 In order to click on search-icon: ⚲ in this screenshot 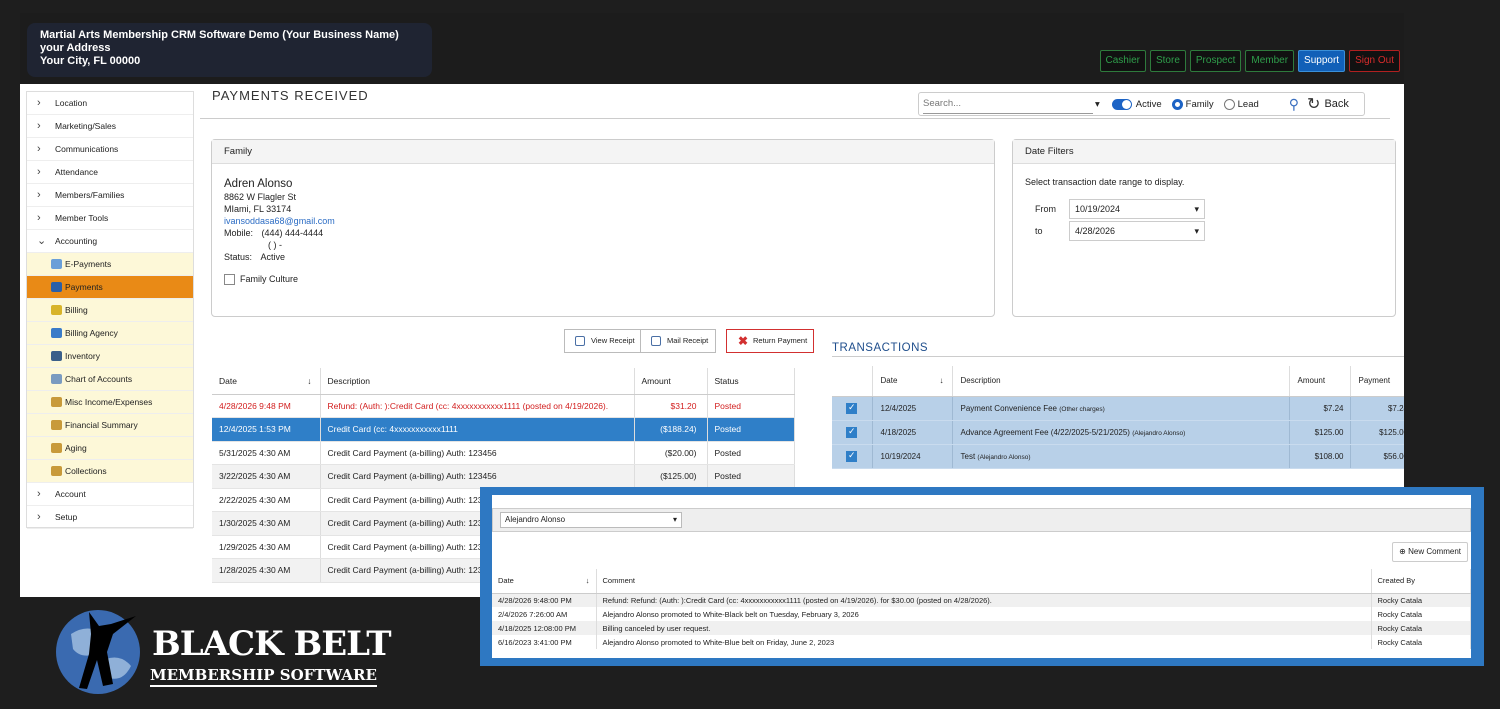, I will do `click(1294, 104)`.